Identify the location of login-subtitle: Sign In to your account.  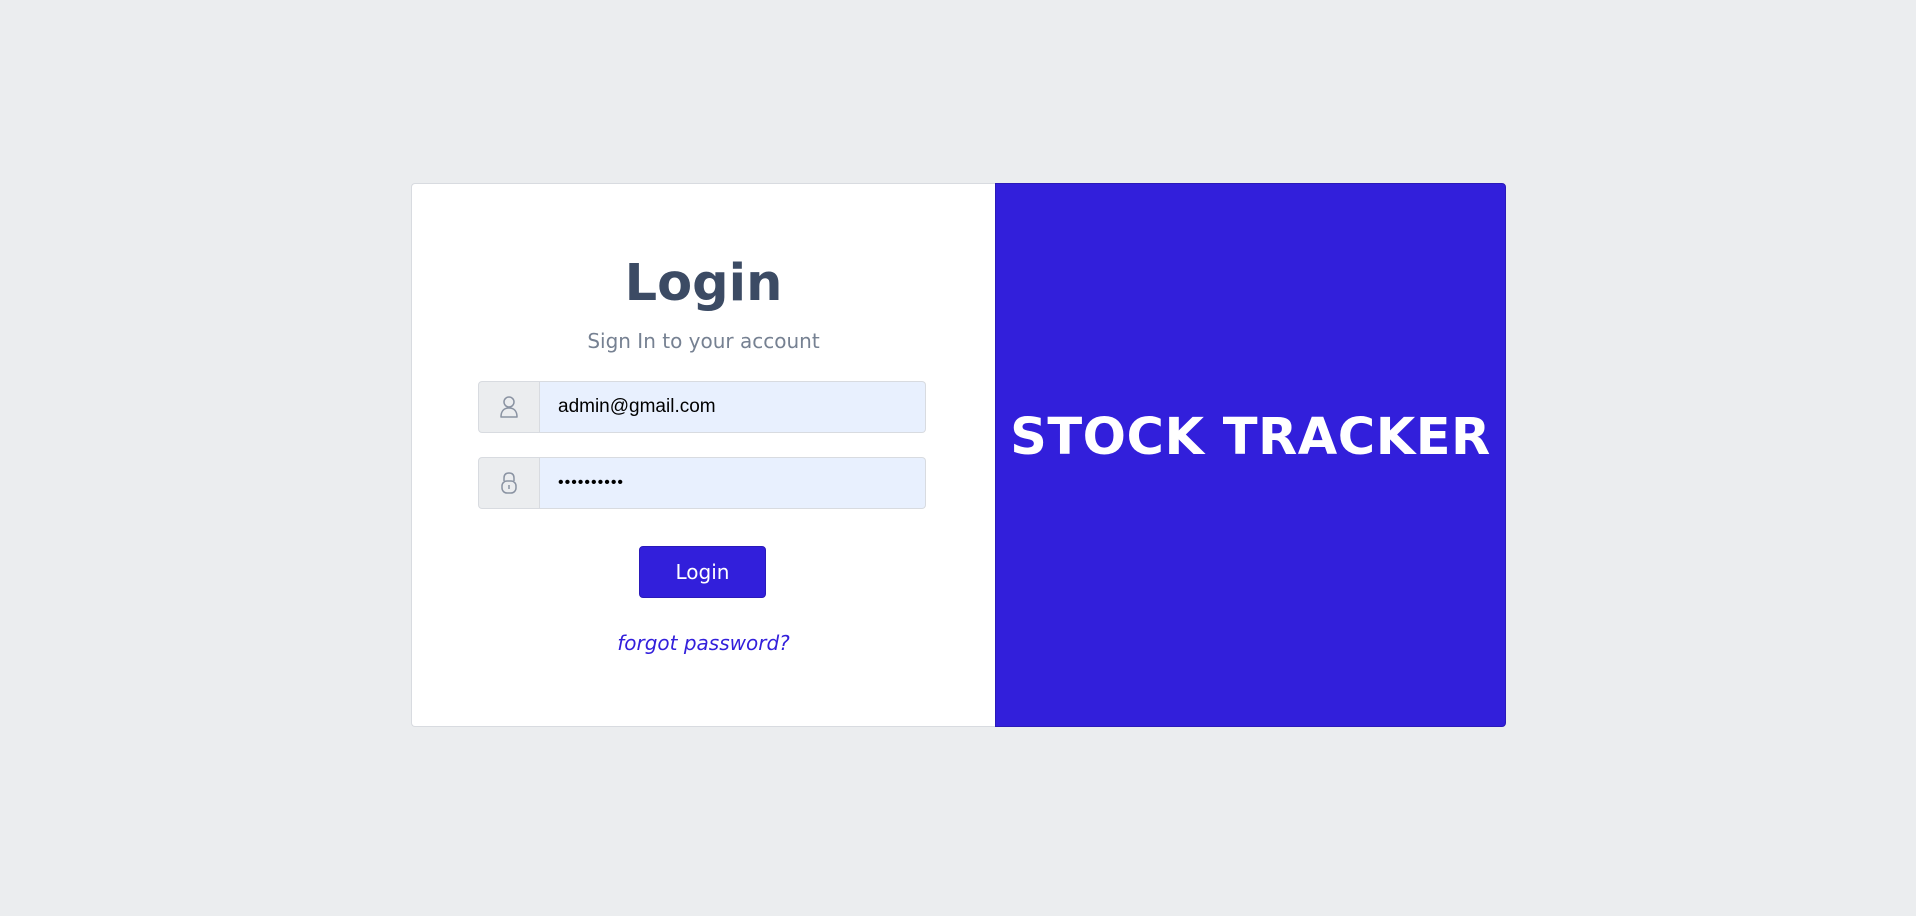
(703, 341).